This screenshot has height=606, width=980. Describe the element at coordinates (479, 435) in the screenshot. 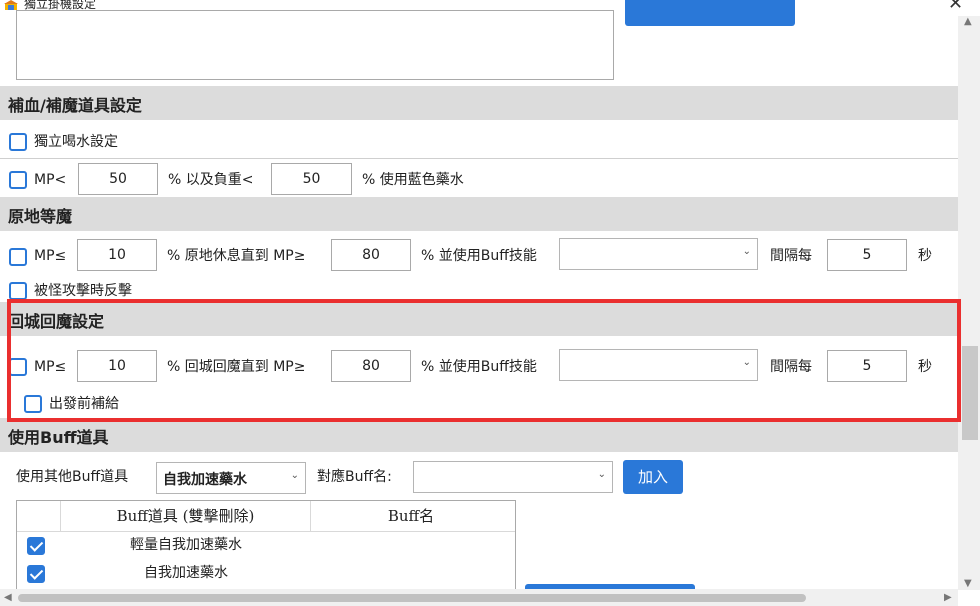

I see `section-buff-items: 使用Buff道具` at that location.